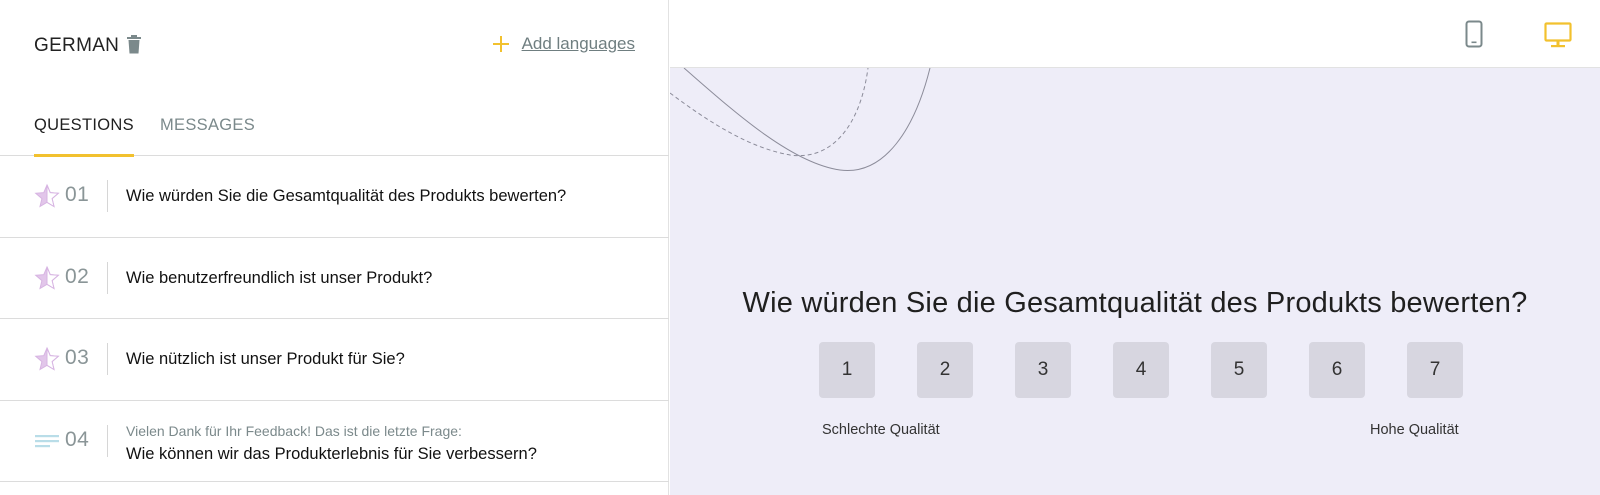  What do you see at coordinates (334, 128) in the screenshot?
I see `tab-bar: QUESTIONS MESSAGES` at bounding box center [334, 128].